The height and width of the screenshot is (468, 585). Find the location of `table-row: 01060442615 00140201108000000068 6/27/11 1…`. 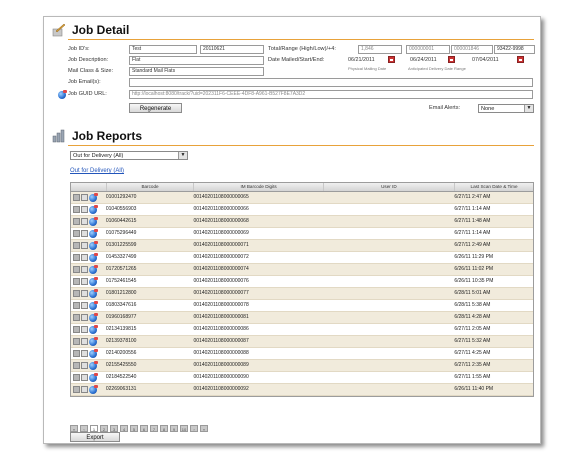

table-row: 01060442615 00140201108000000068 6/27/11 1… is located at coordinates (302, 222).